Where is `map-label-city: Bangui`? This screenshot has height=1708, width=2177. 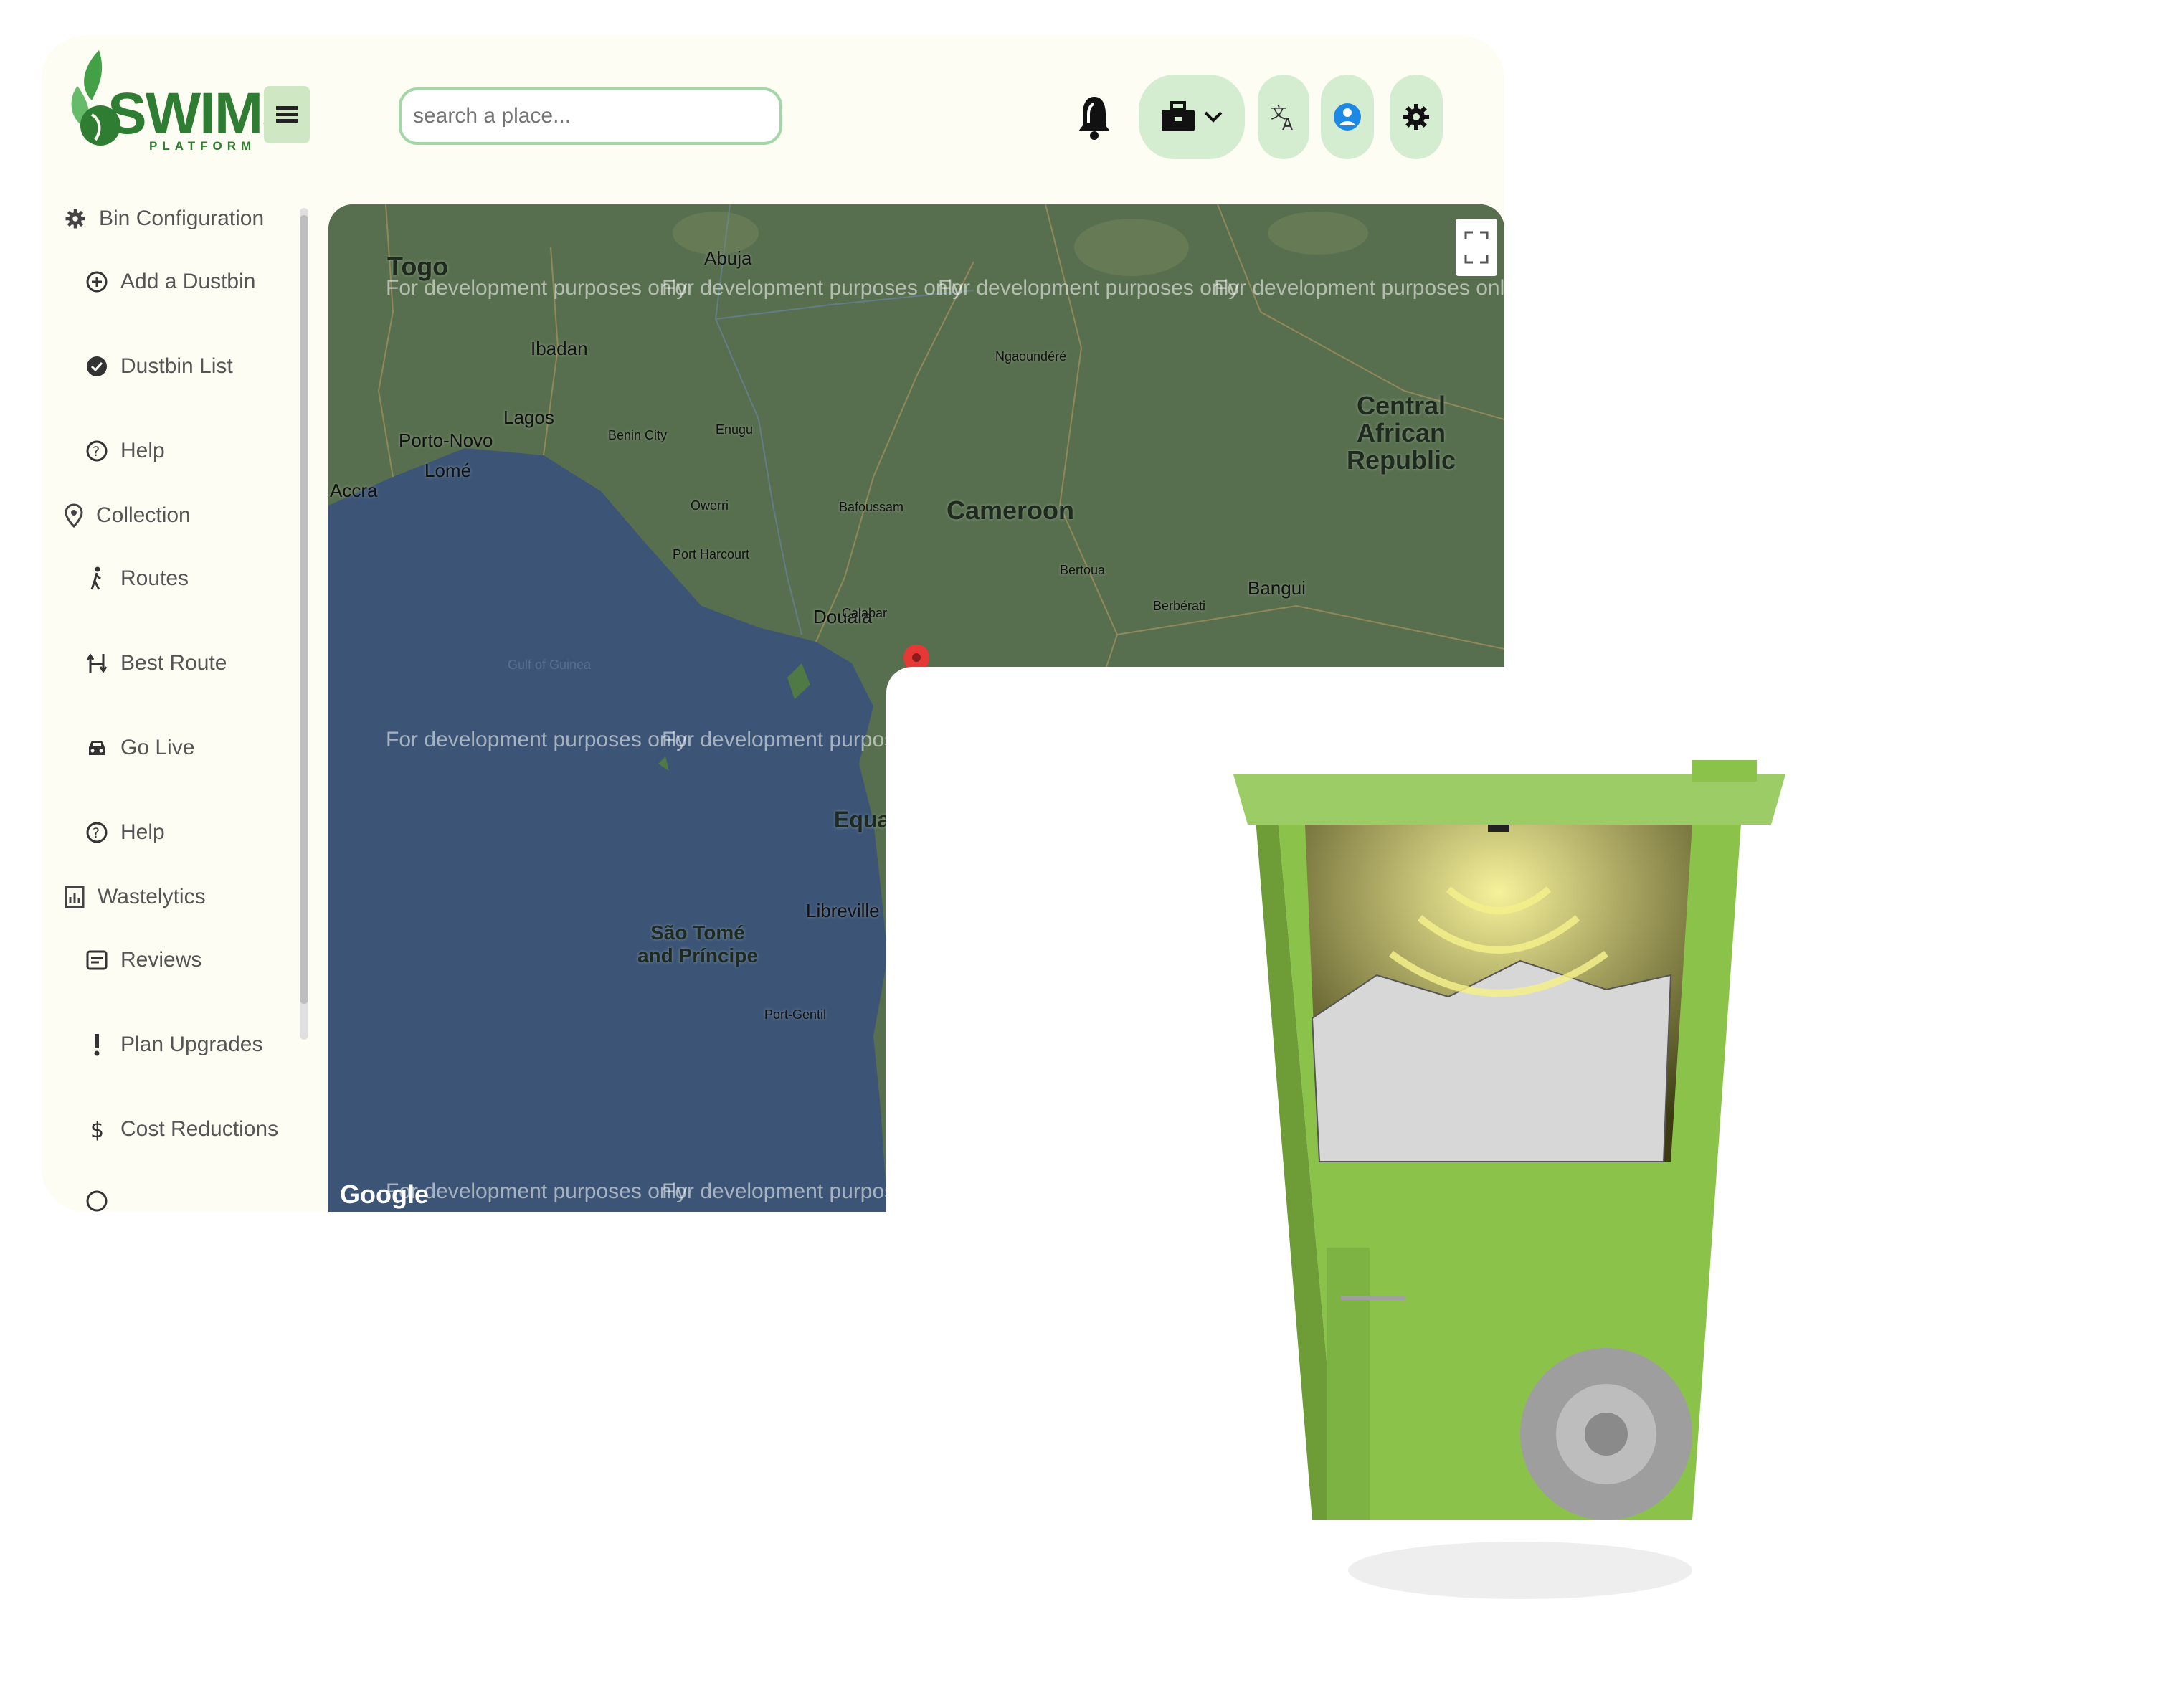
map-label-city: Bangui is located at coordinates (1277, 588).